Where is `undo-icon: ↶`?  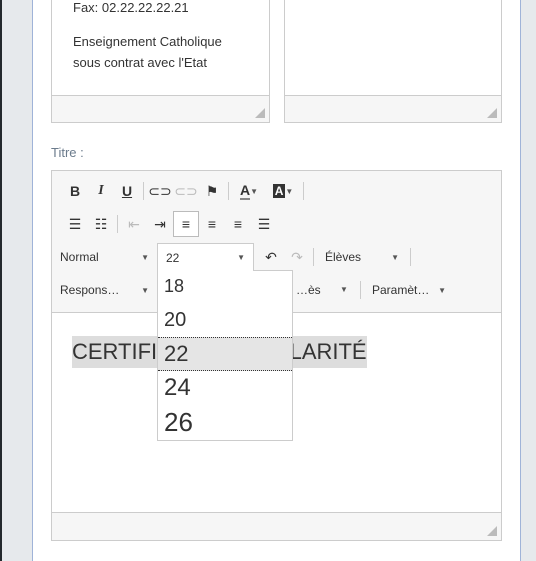
undo-icon: ↶ is located at coordinates (271, 257).